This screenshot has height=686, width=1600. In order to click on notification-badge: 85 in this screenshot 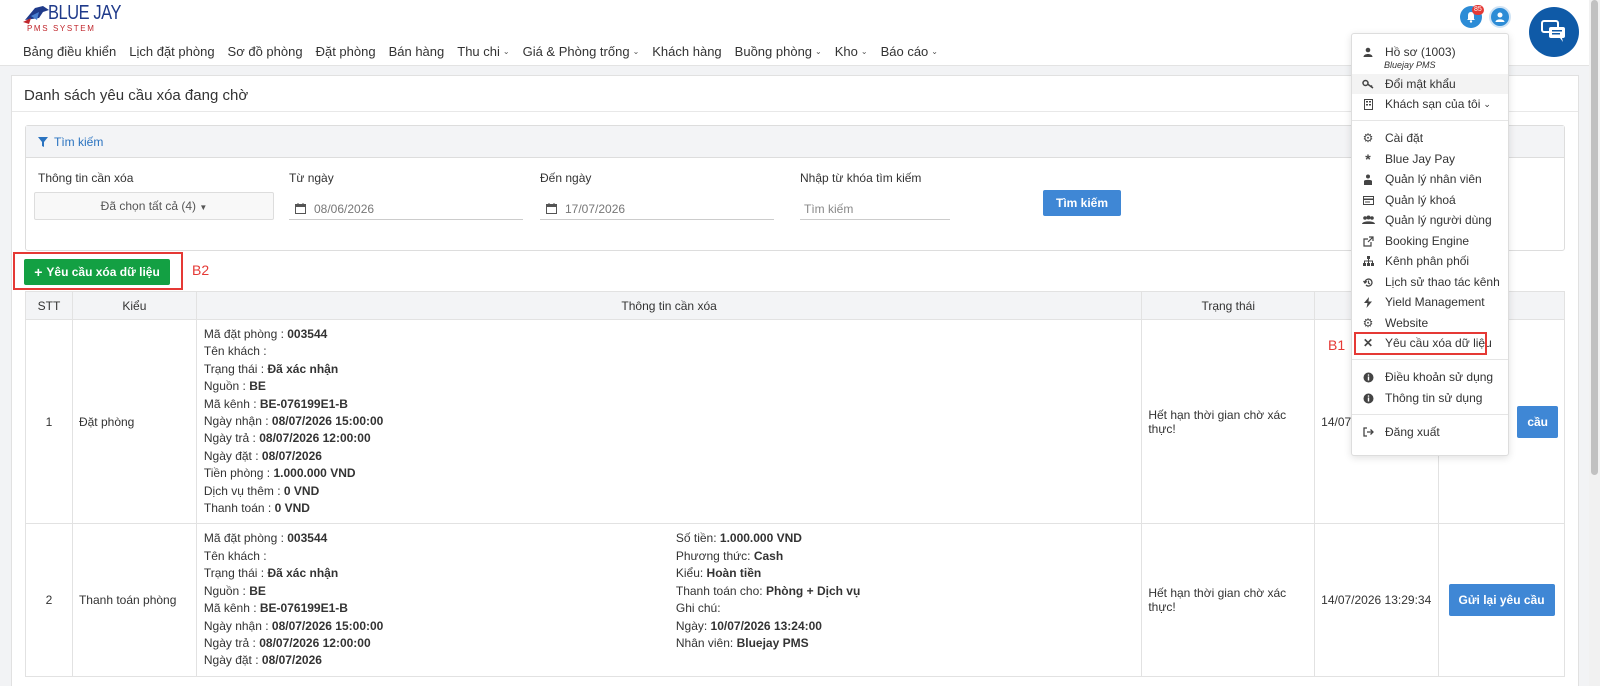, I will do `click(1478, 10)`.